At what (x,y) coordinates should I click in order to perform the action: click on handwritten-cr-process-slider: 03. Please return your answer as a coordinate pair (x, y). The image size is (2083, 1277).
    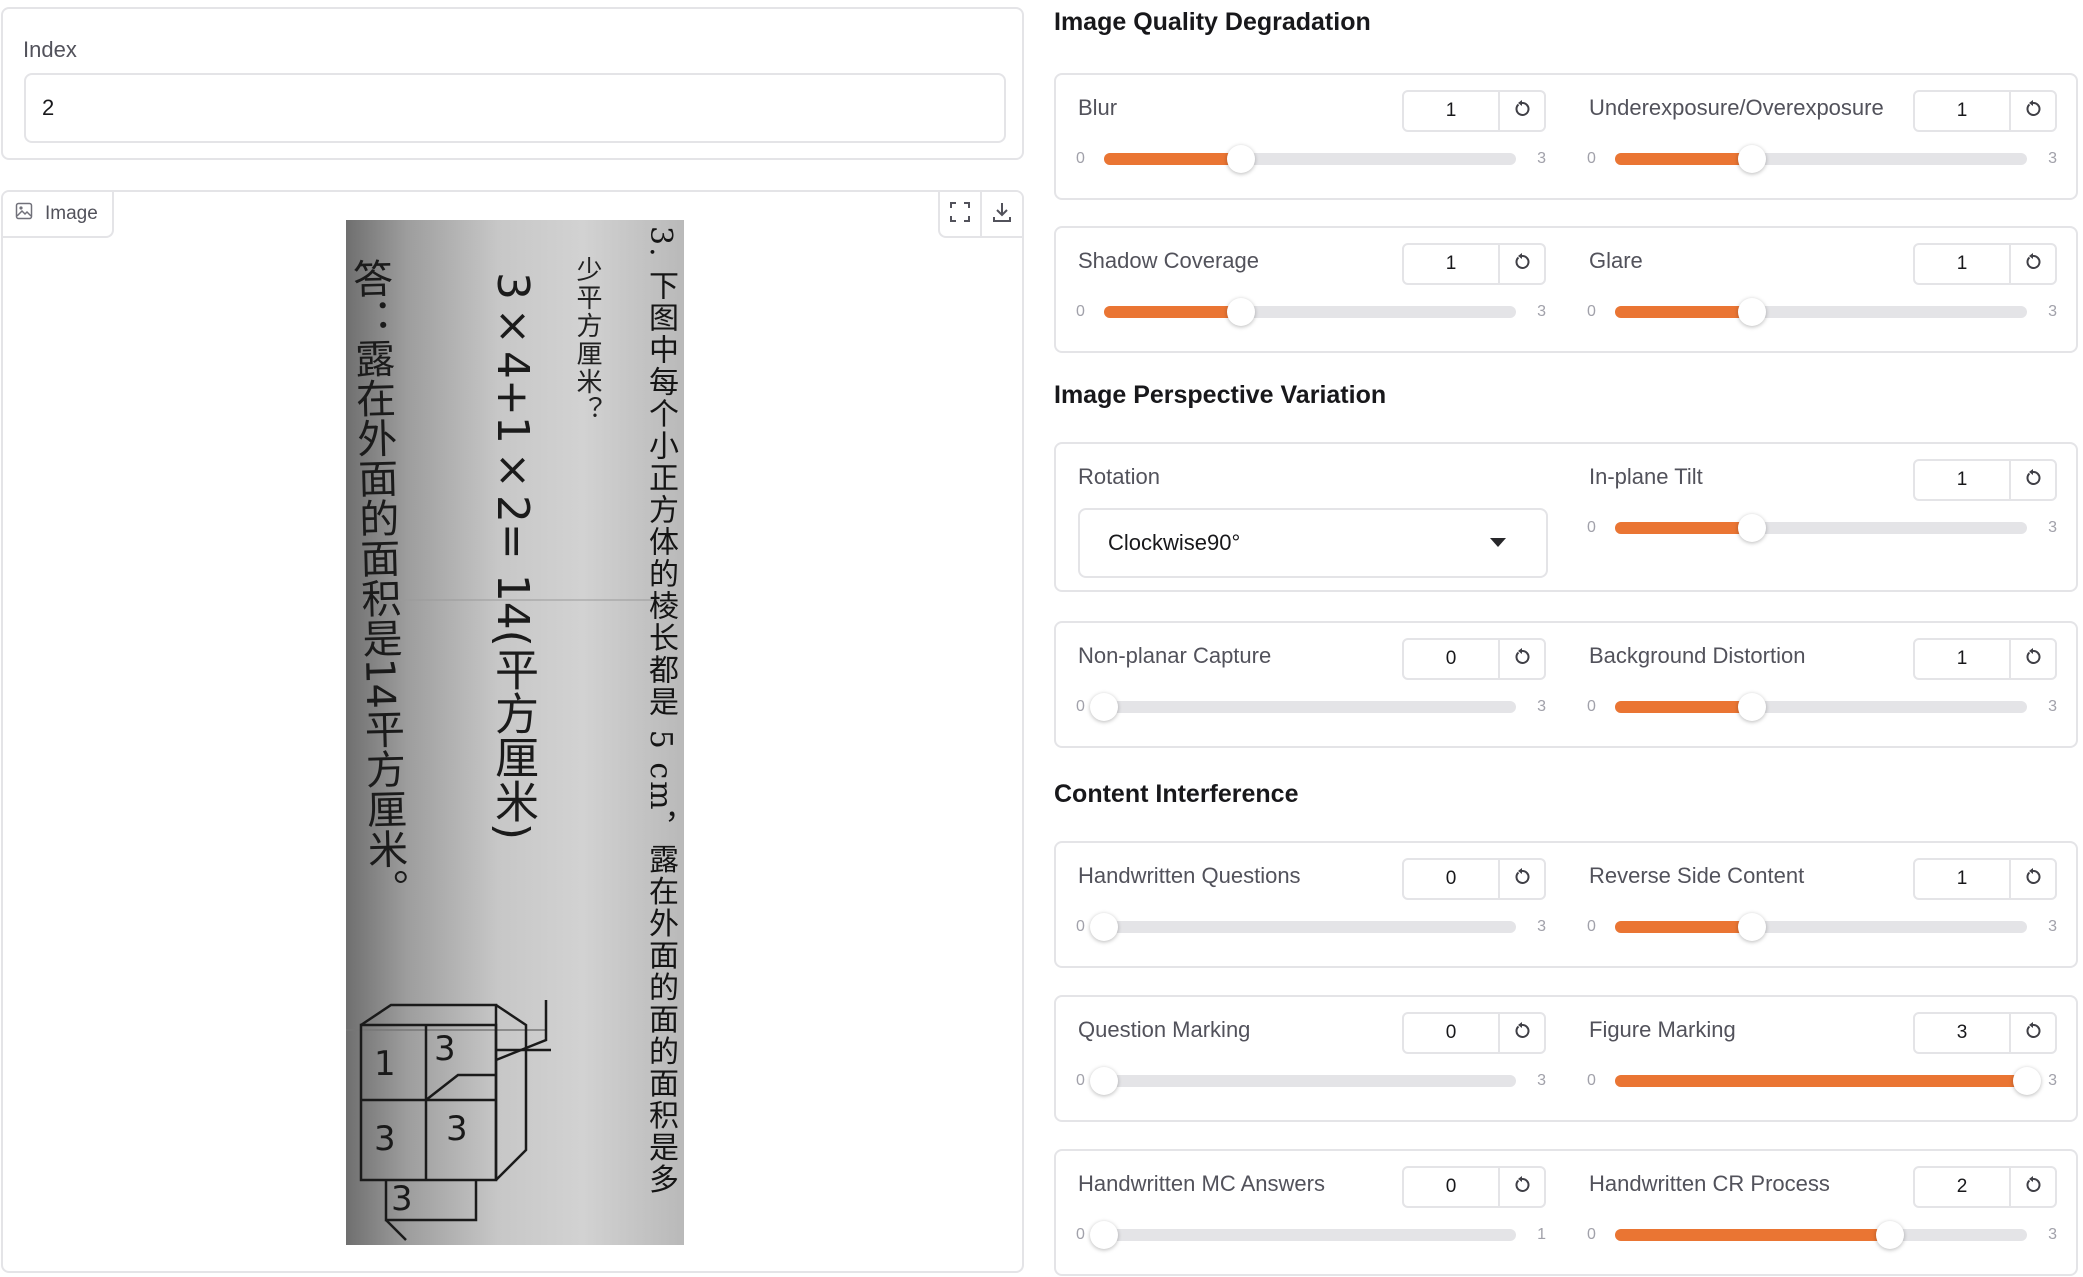
    Looking at the image, I should click on (1822, 1235).